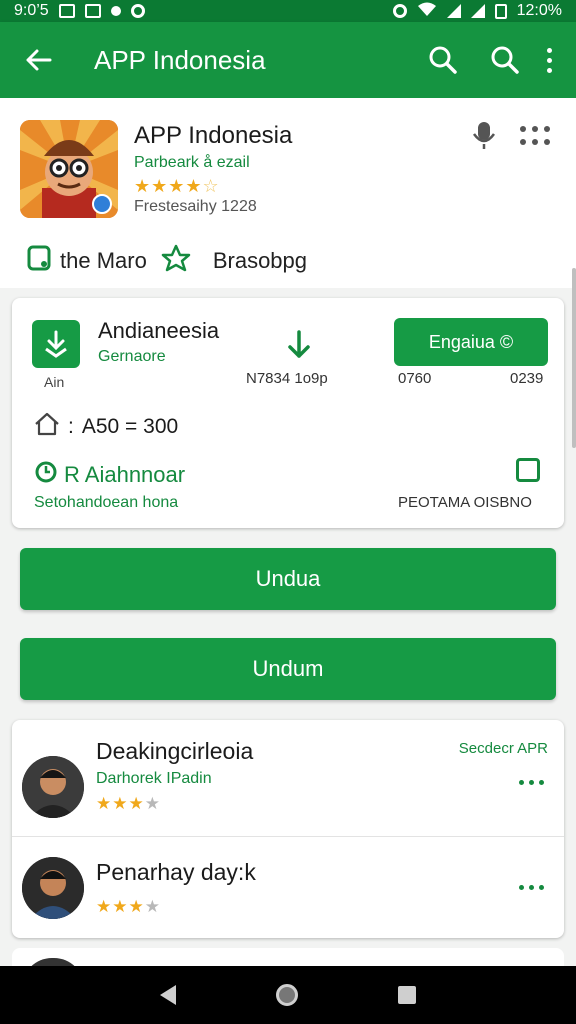  What do you see at coordinates (39, 261) in the screenshot?
I see `tag-icon` at bounding box center [39, 261].